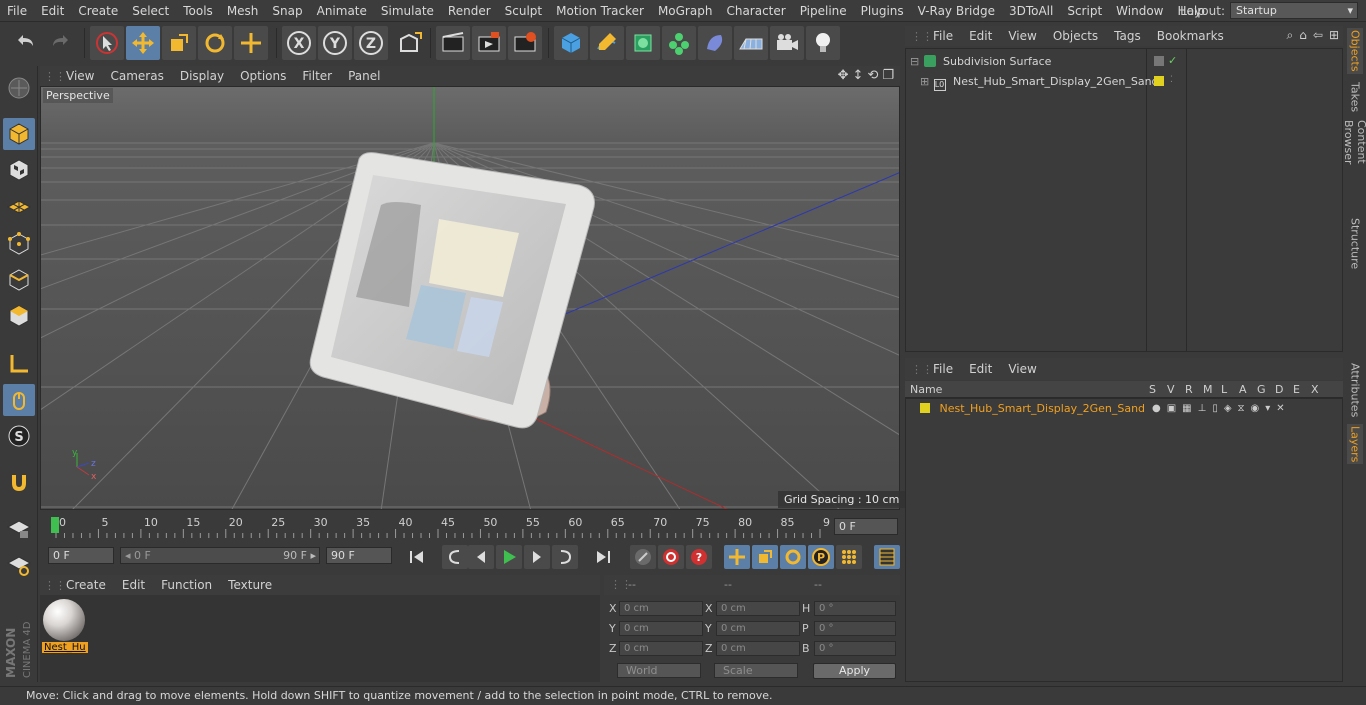  Describe the element at coordinates (250, 585) in the screenshot. I see `material-menu-texture: Texture` at that location.